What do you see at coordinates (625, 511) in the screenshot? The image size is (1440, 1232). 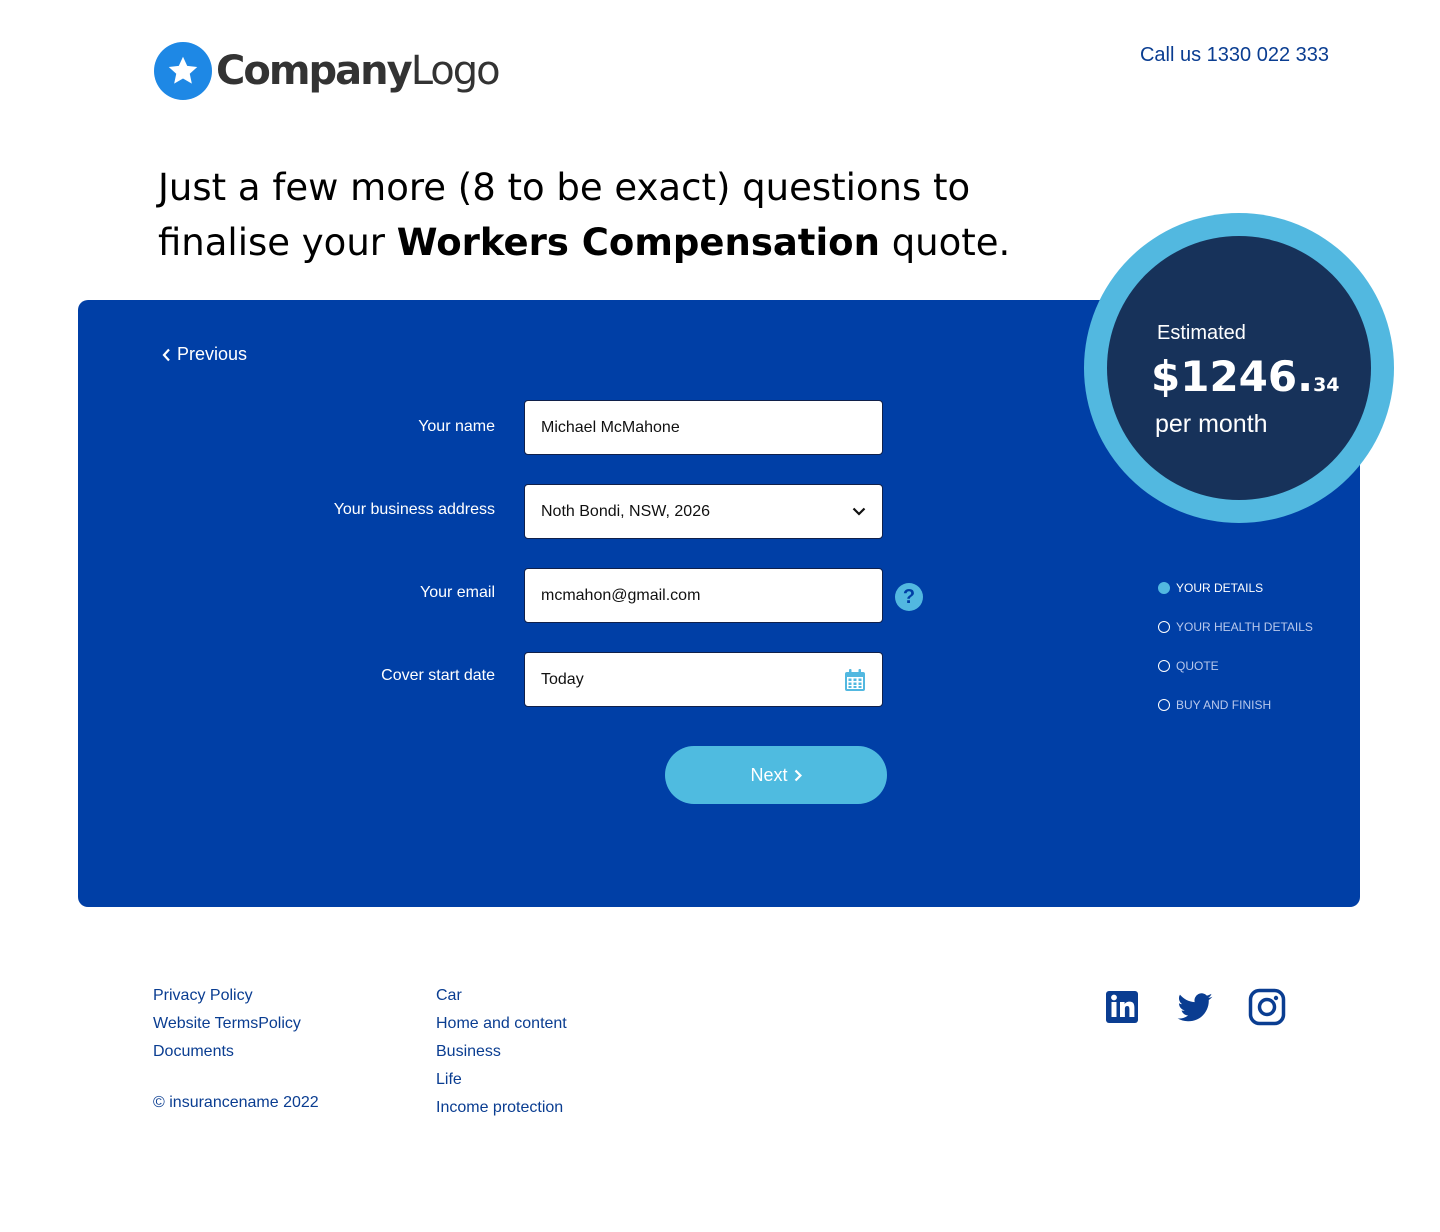 I see `address-value: Noth Bondi, NSW, 2026` at bounding box center [625, 511].